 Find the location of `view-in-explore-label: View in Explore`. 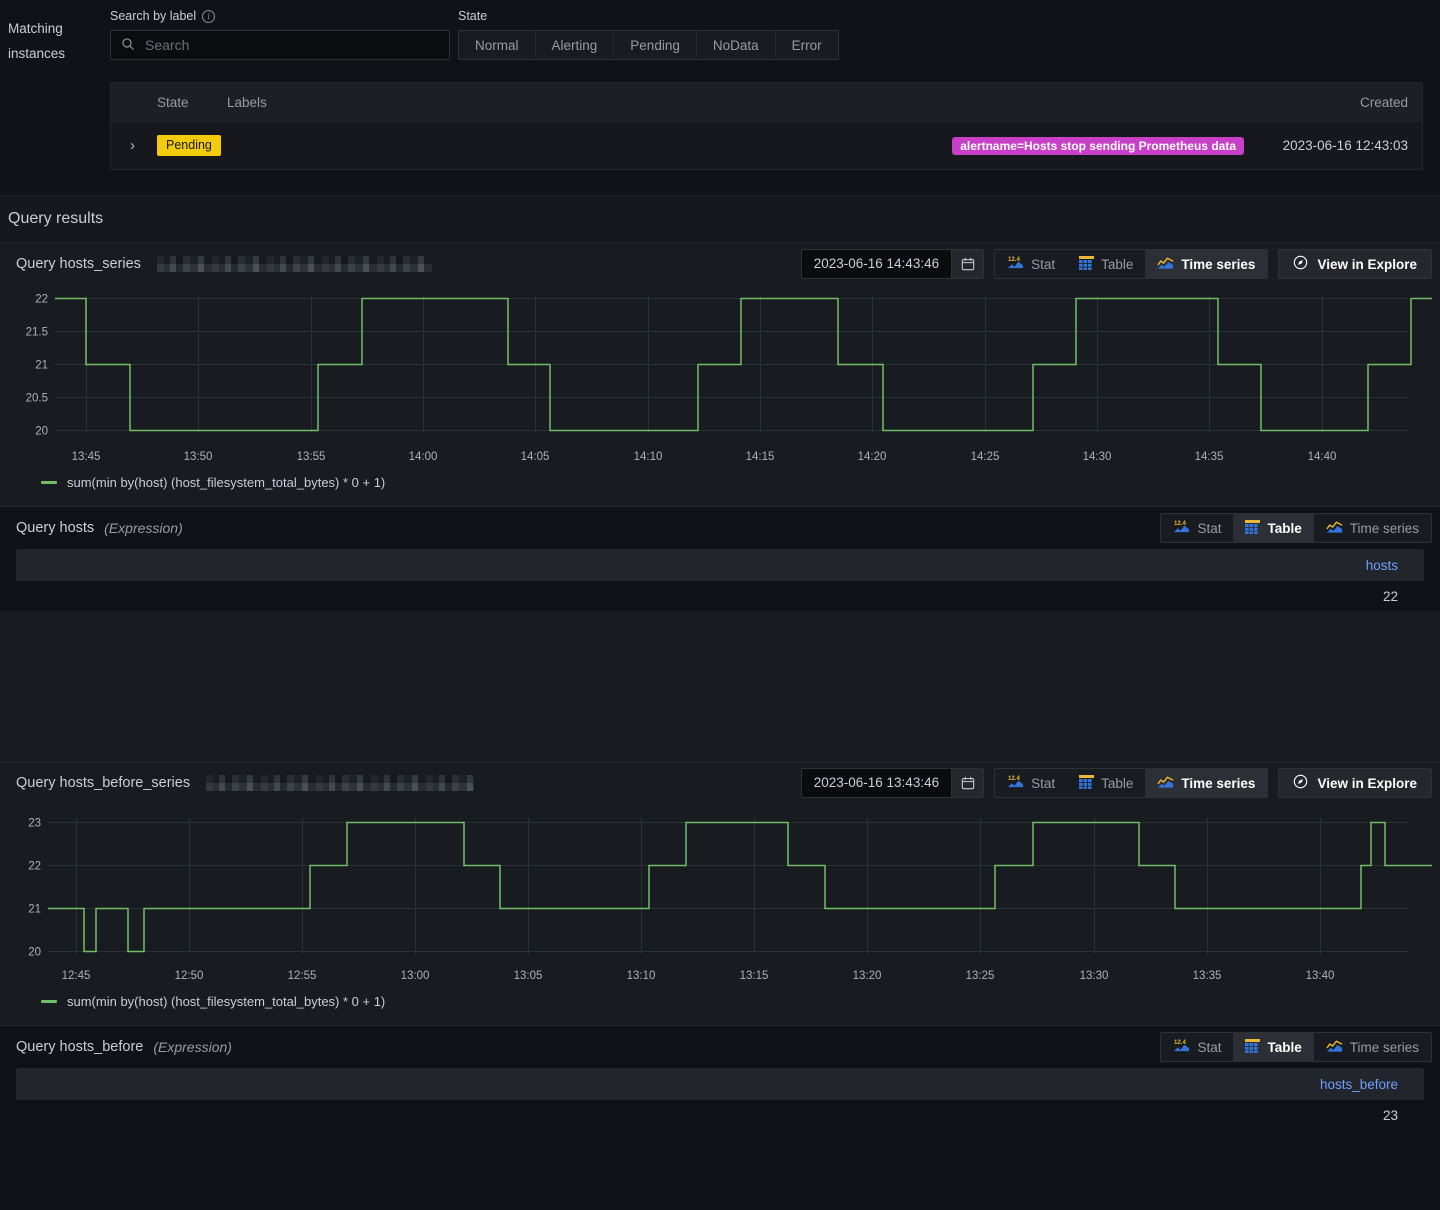

view-in-explore-label: View in Explore is located at coordinates (1367, 783).